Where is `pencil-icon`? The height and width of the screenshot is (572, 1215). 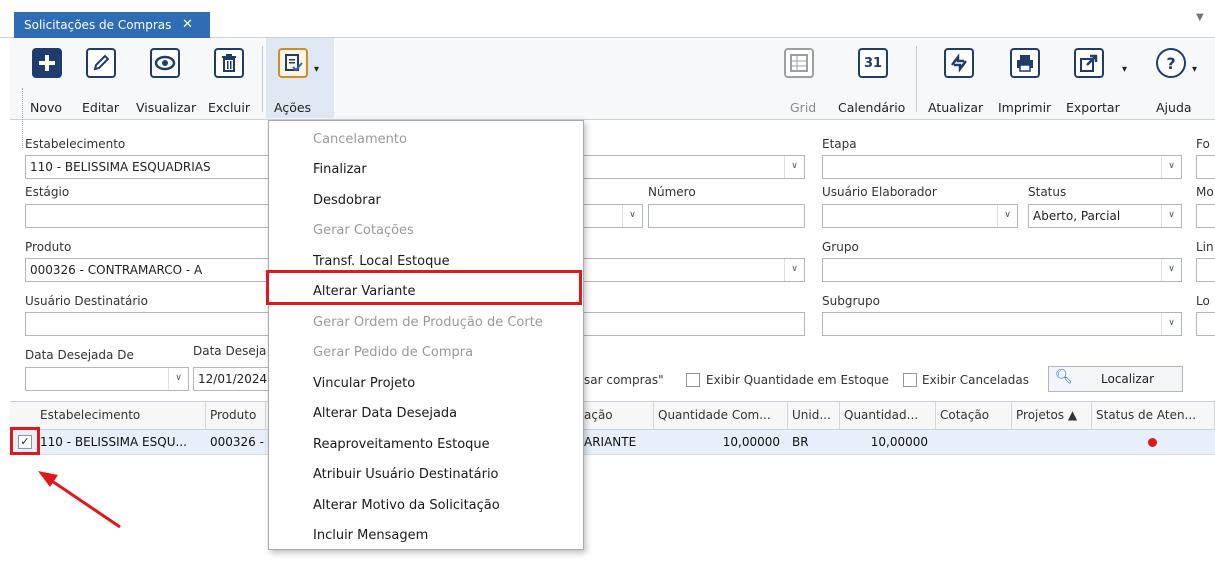 pencil-icon is located at coordinates (101, 63).